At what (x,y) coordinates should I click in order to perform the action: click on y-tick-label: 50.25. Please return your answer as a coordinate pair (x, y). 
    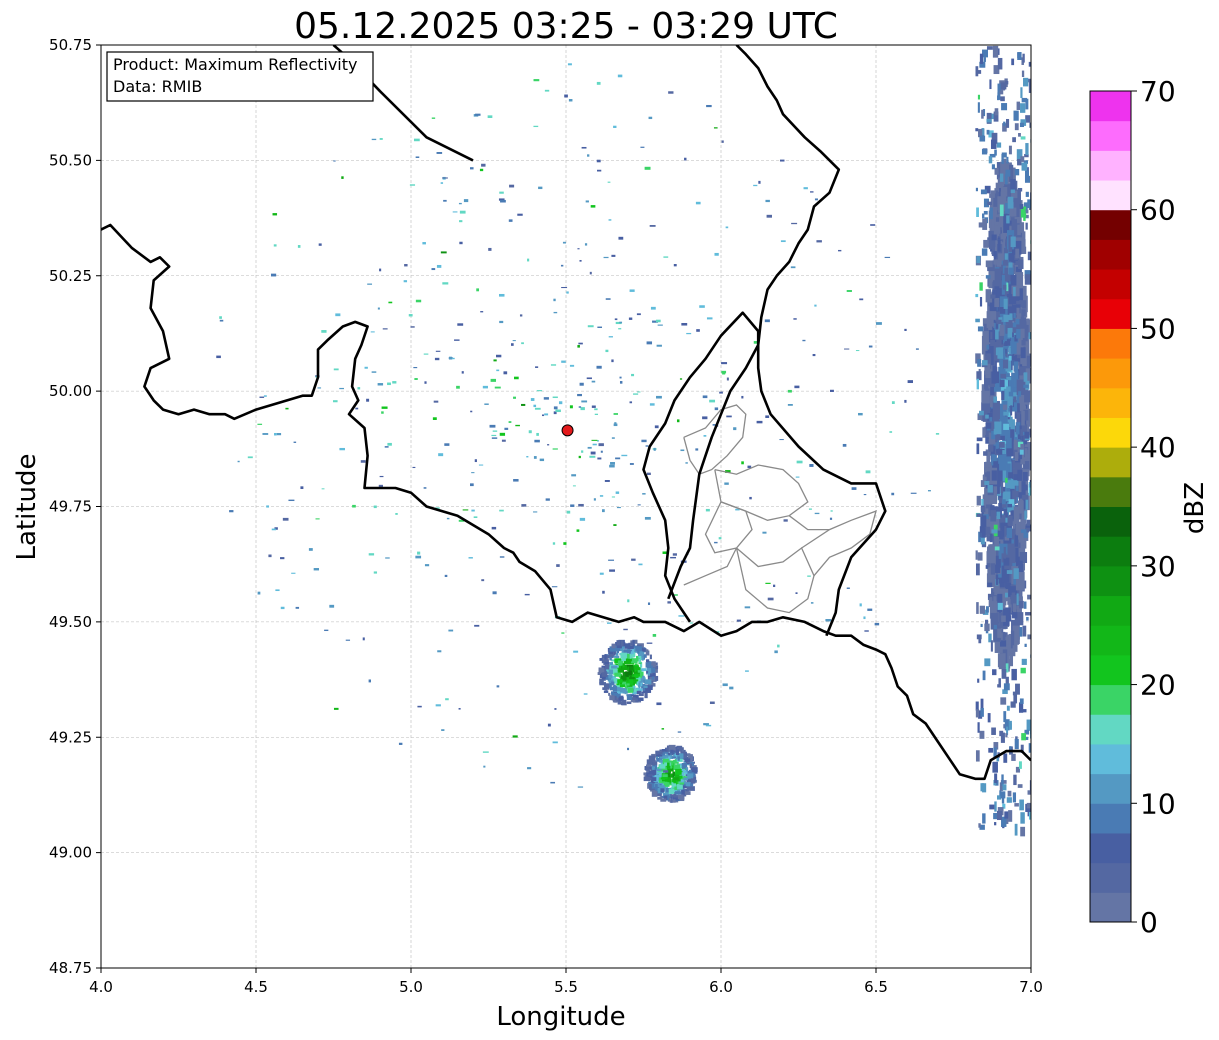
    Looking at the image, I should click on (70, 276).